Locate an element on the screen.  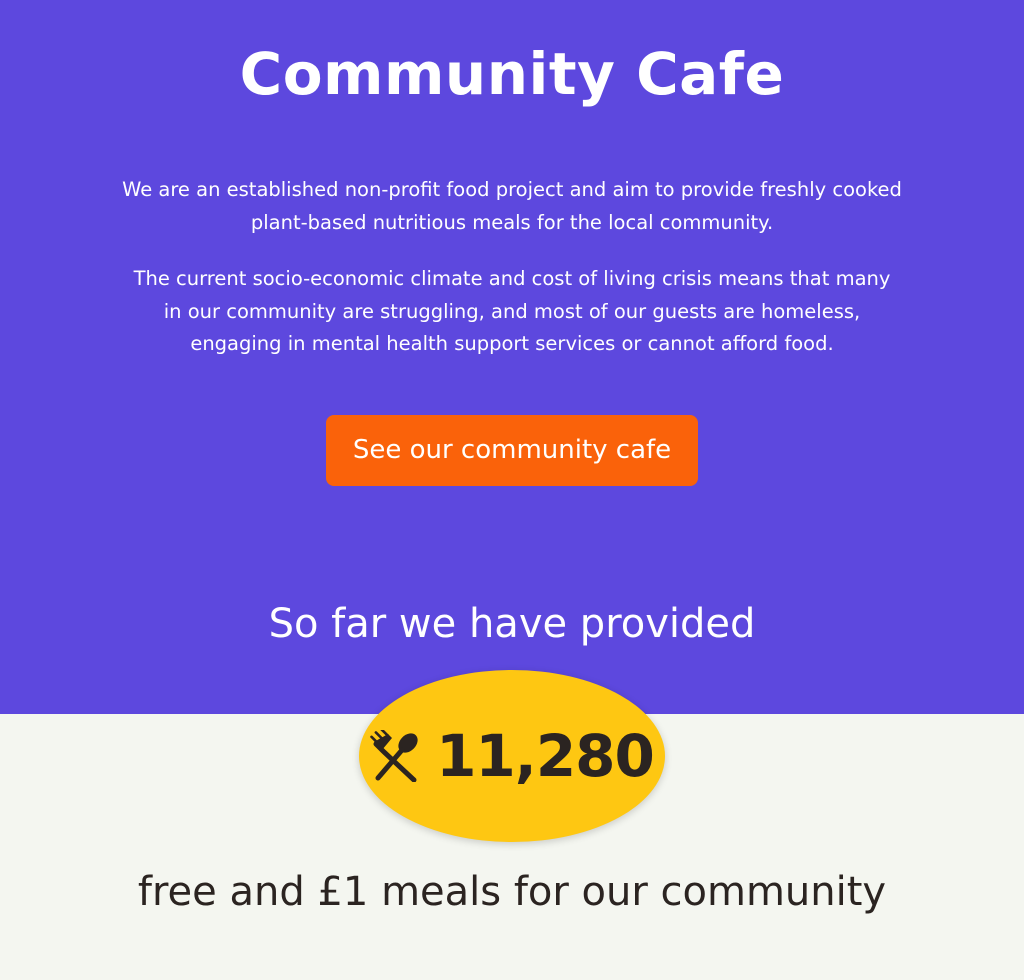
meals-counter-badge: 11,280 is located at coordinates (512, 756).